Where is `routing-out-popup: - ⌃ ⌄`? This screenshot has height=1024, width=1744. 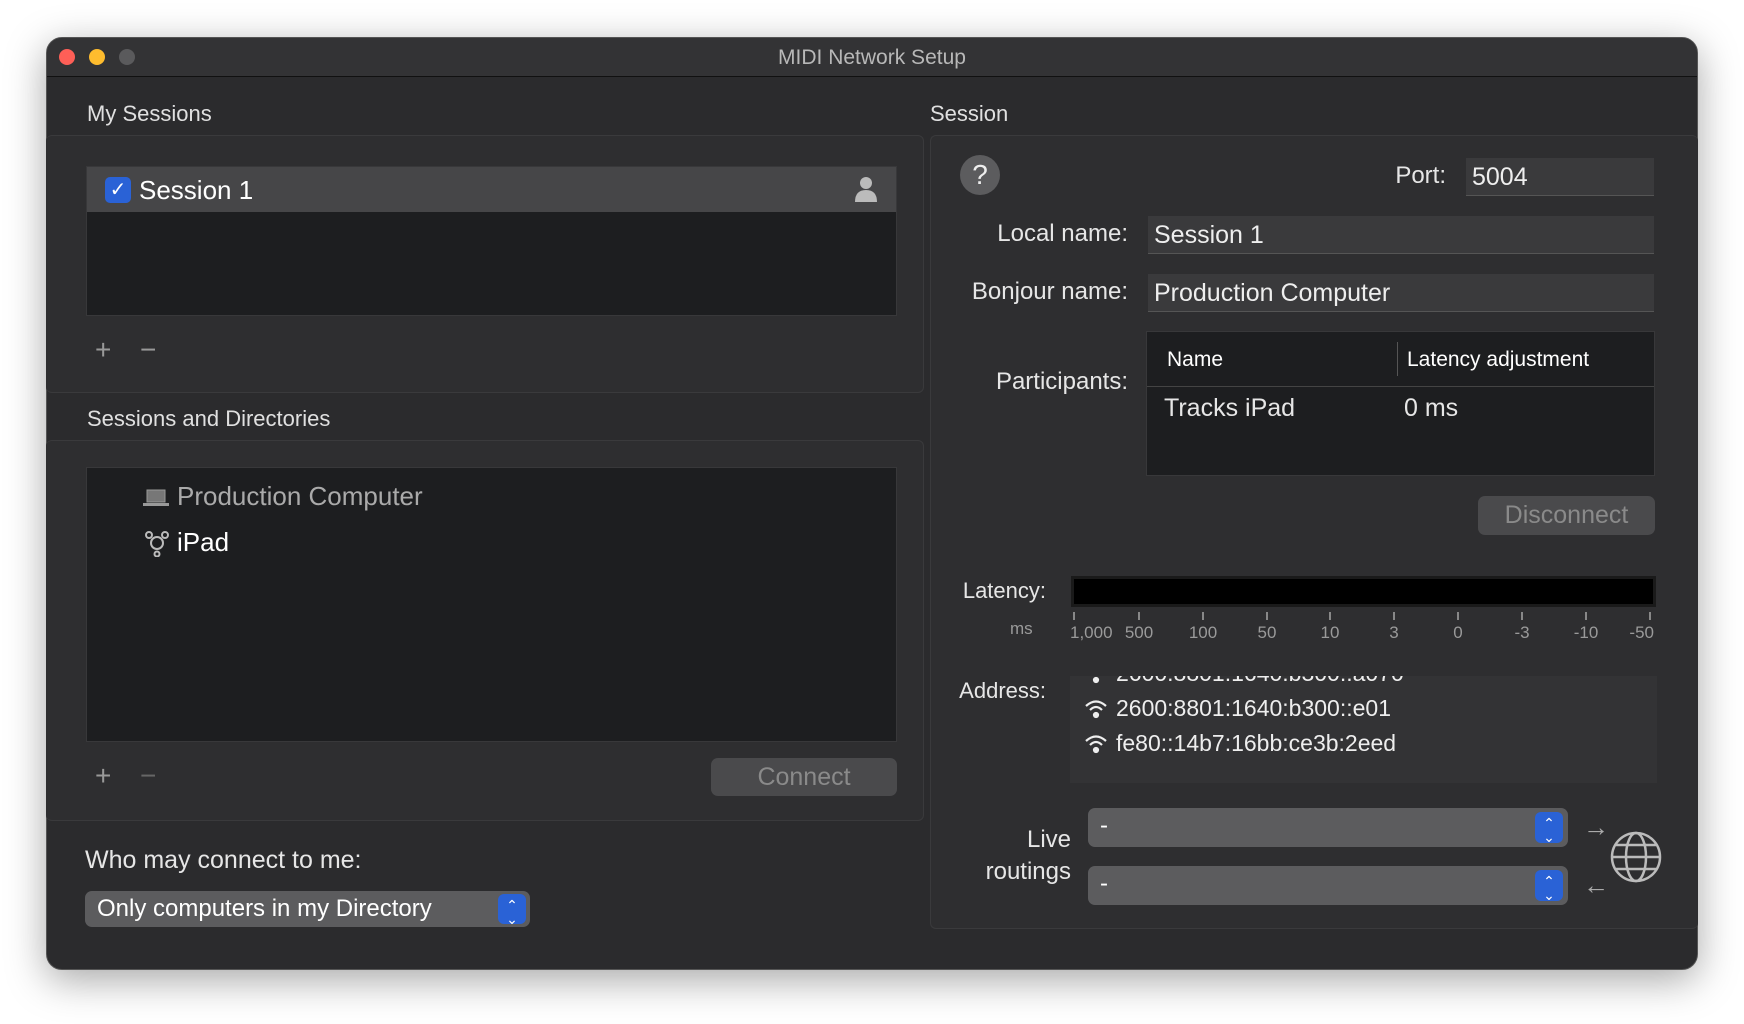 routing-out-popup: - ⌃ ⌄ is located at coordinates (1328, 885).